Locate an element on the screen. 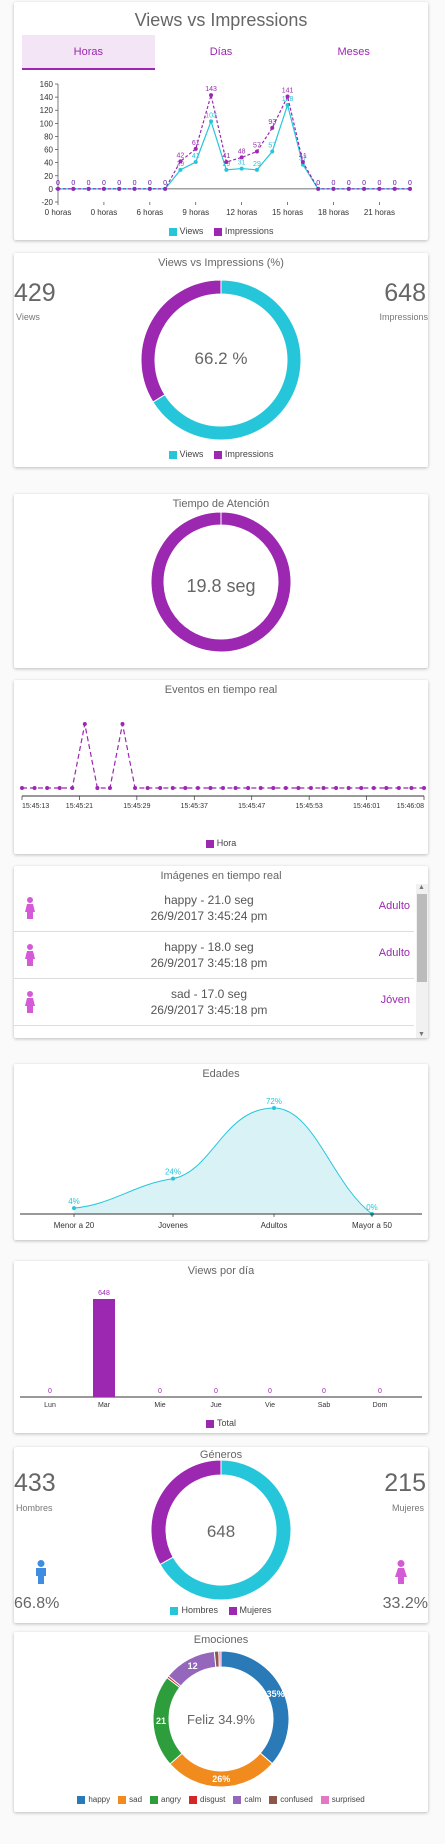 The width and height of the screenshot is (445, 1844). legend-confused: confused is located at coordinates (291, 1799).